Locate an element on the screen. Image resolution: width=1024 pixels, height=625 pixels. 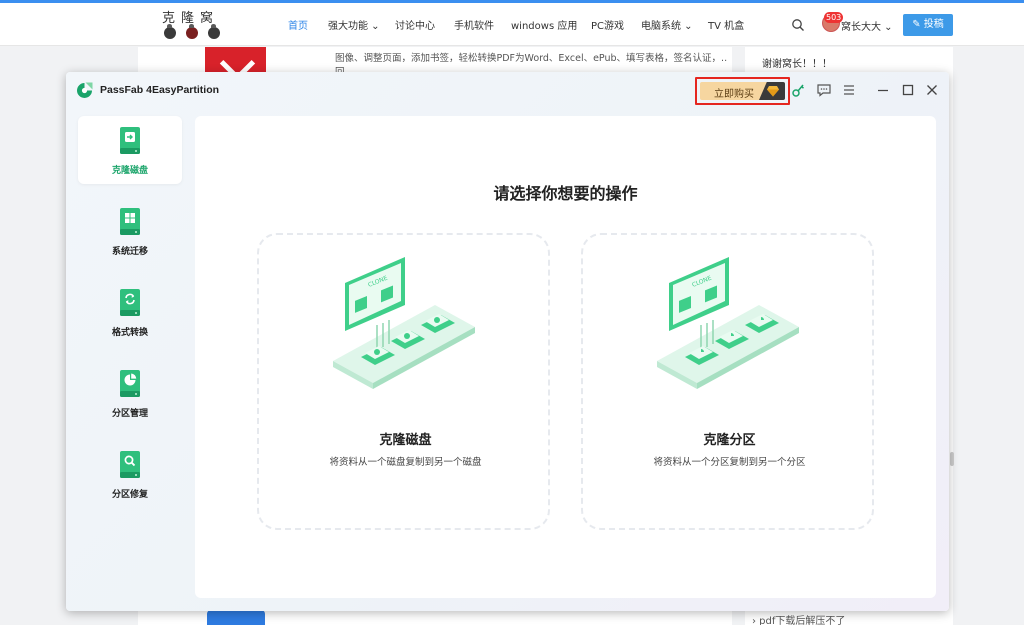
site-nav-systems: 电脑系统 ⌄ is located at coordinates (667, 24).